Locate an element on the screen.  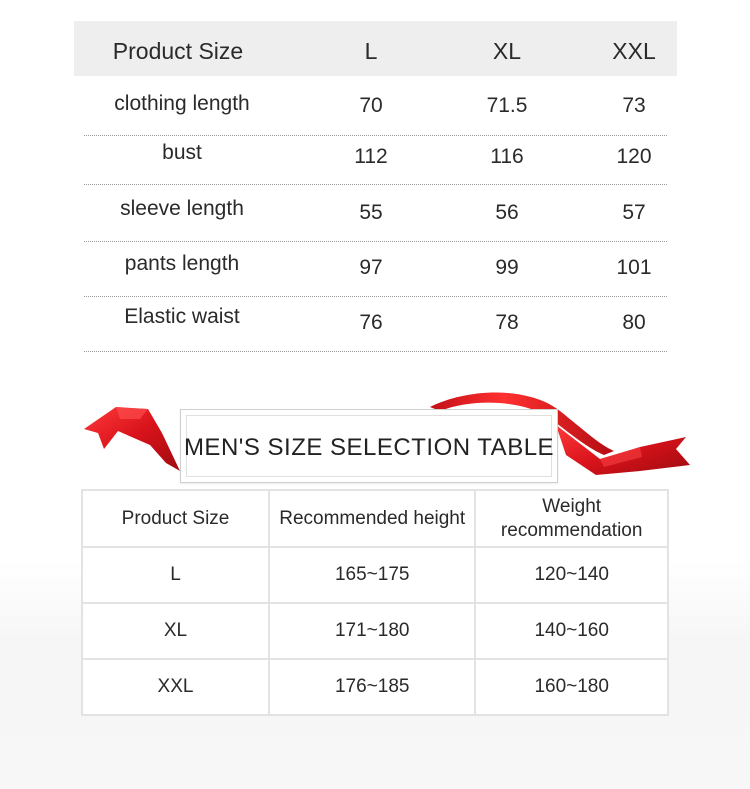
size-cell: L is located at coordinates (175, 575).